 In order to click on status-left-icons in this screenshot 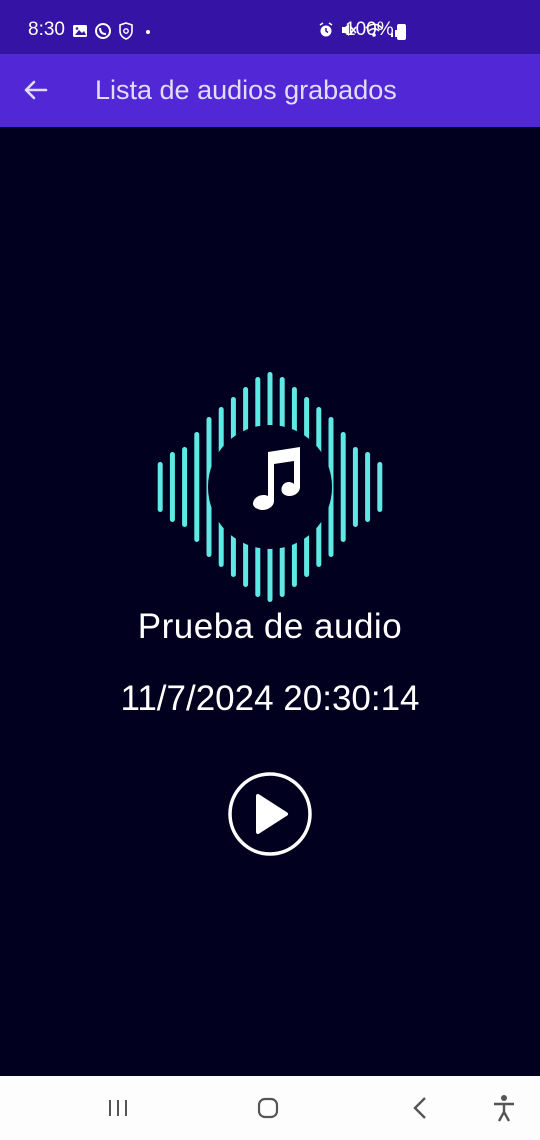, I will do `click(114, 31)`.